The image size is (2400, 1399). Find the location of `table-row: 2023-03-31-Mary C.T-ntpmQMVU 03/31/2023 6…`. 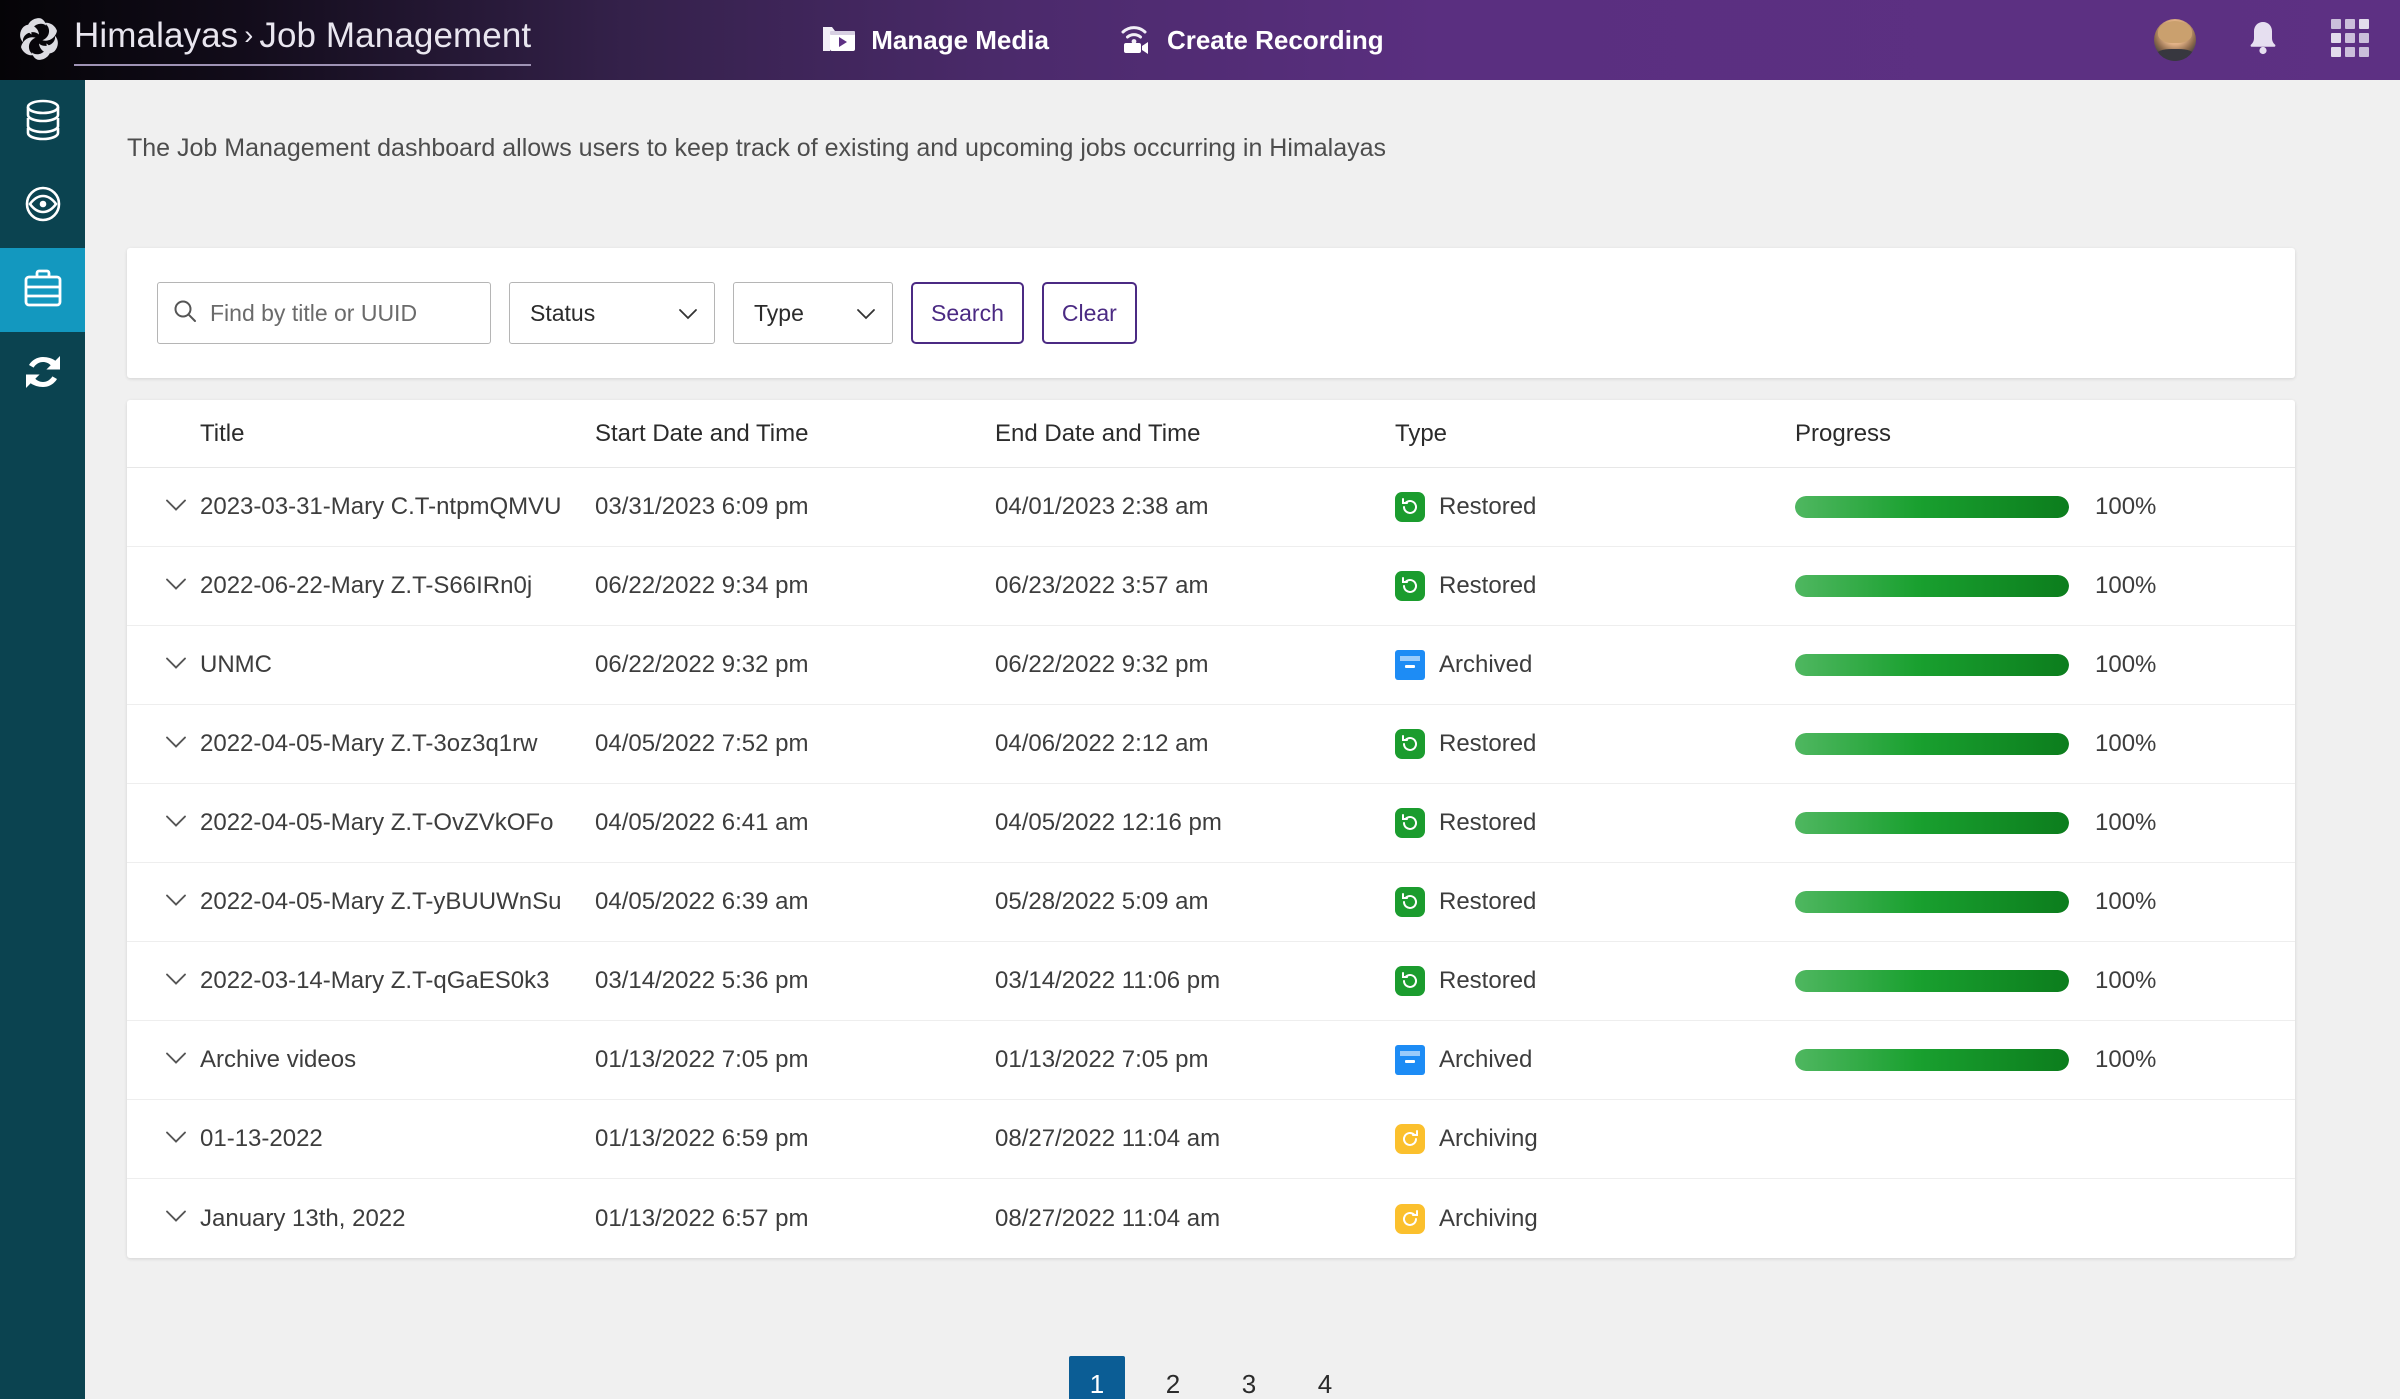

table-row: 2023-03-31-Mary C.T-ntpmQMVU 03/31/2023 6… is located at coordinates (1211, 507).